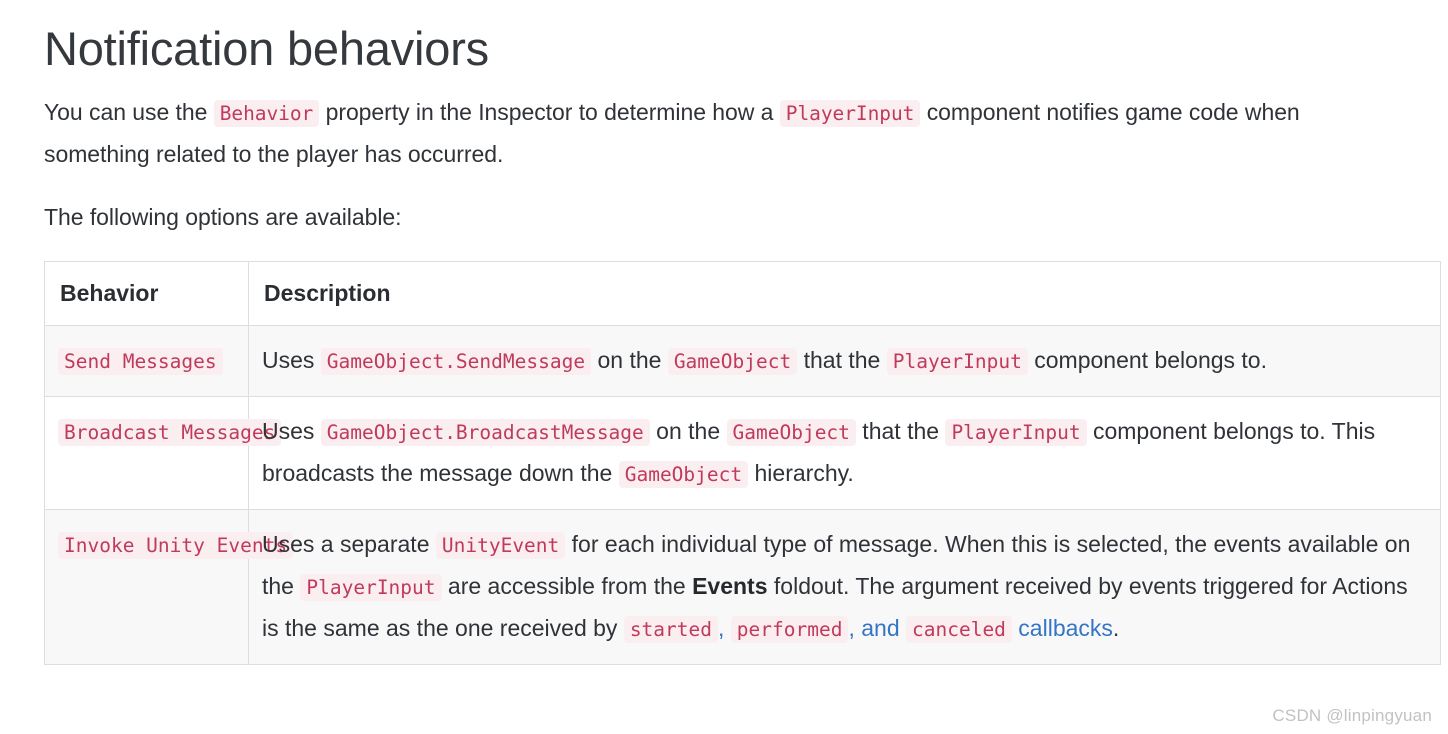 This screenshot has height=734, width=1448. What do you see at coordinates (567, 586) in the screenshot?
I see `desc-text: are accessible from the` at bounding box center [567, 586].